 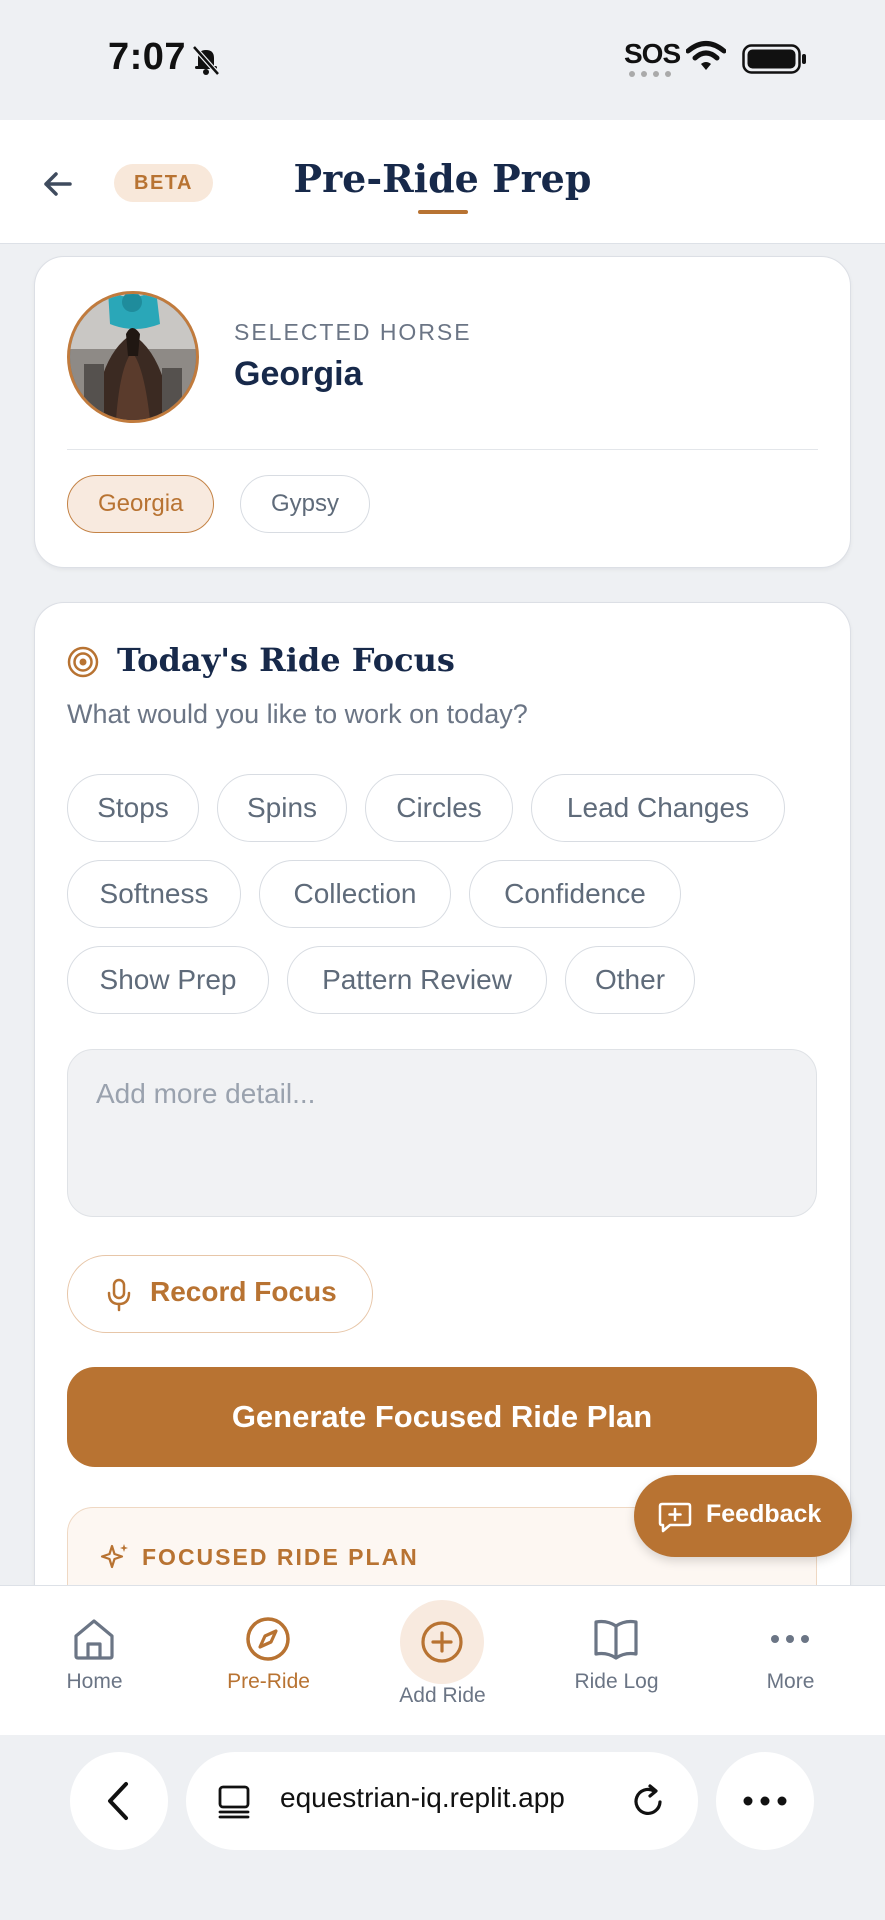 I want to click on page-title: Pre-Ride Prep, so click(x=442, y=178).